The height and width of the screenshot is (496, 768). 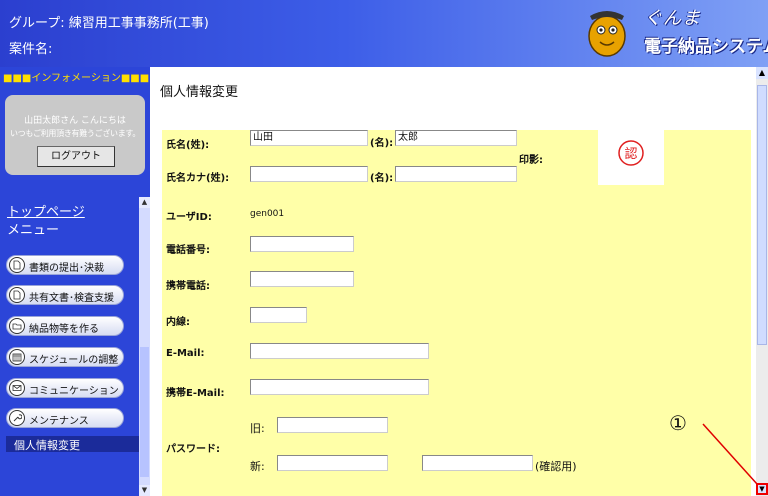 I want to click on user-box: 山田太郎さん こんにちは いつもご利用頂き有難うございます。 ログアウト, so click(x=75, y=135).